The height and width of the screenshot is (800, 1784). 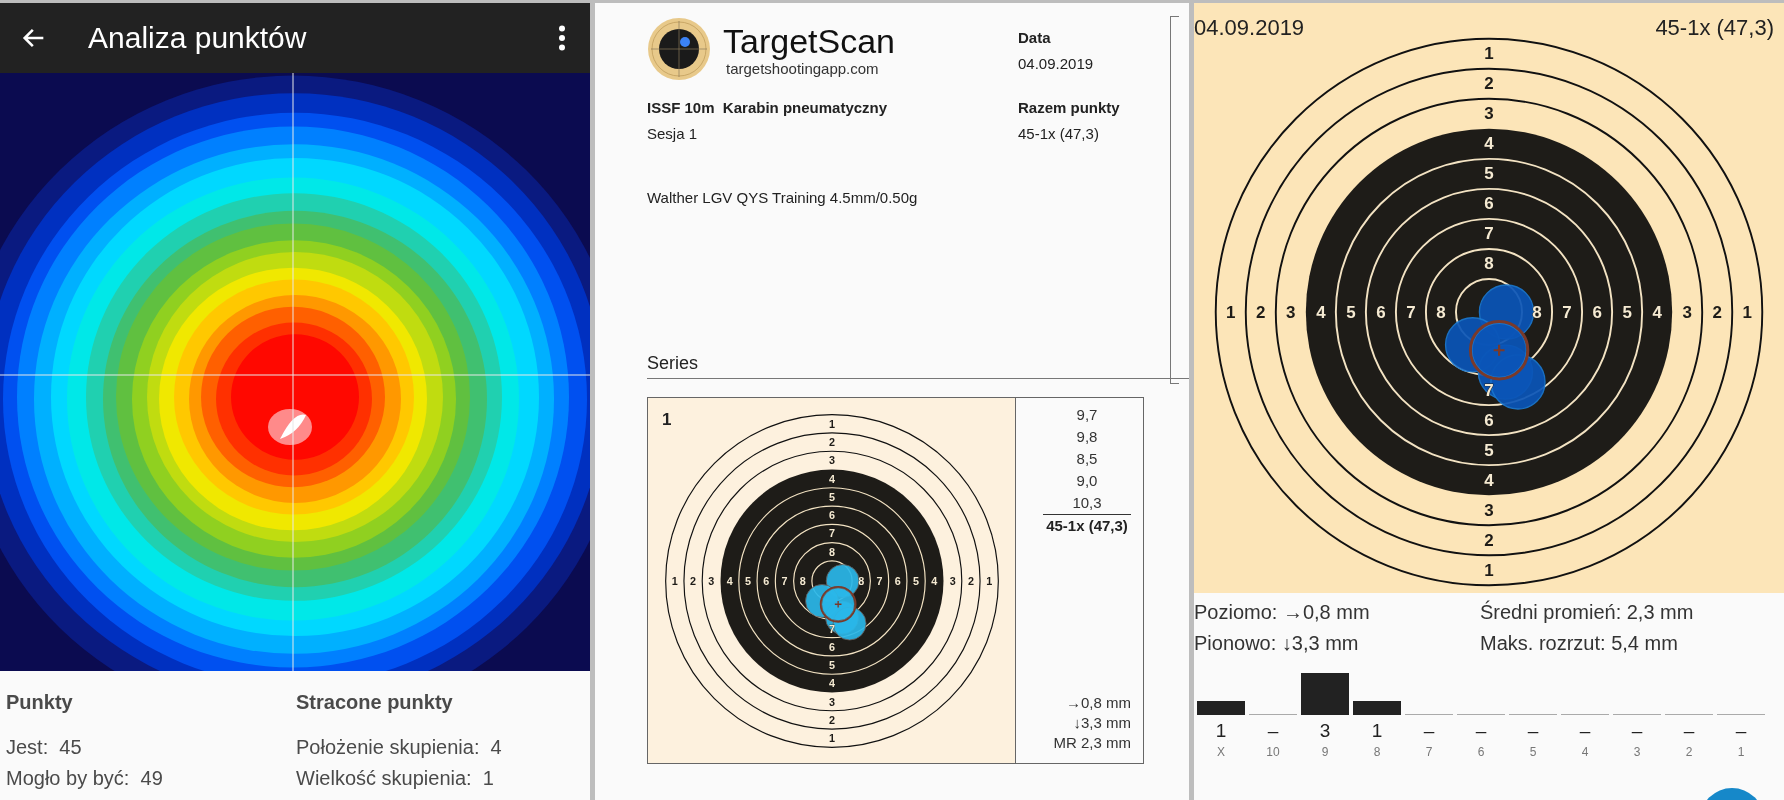 What do you see at coordinates (1429, 752) in the screenshot?
I see `category-label: 7` at bounding box center [1429, 752].